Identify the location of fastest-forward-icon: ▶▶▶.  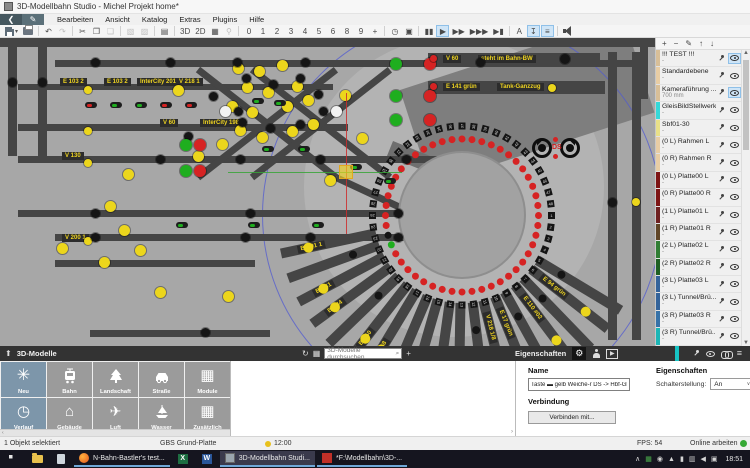
(479, 31).